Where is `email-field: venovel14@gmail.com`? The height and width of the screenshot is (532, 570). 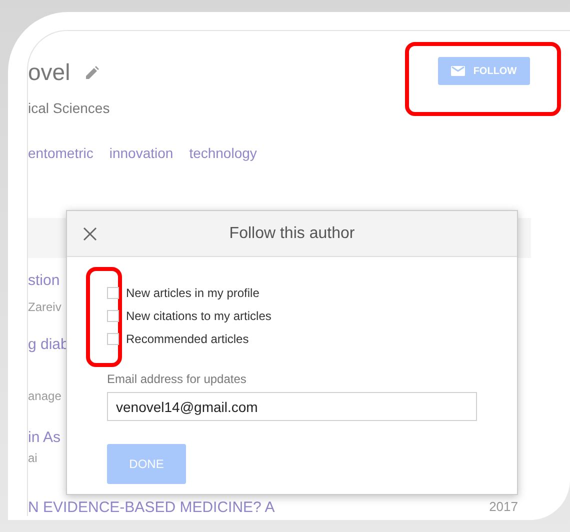
email-field: venovel14@gmail.com is located at coordinates (292, 406).